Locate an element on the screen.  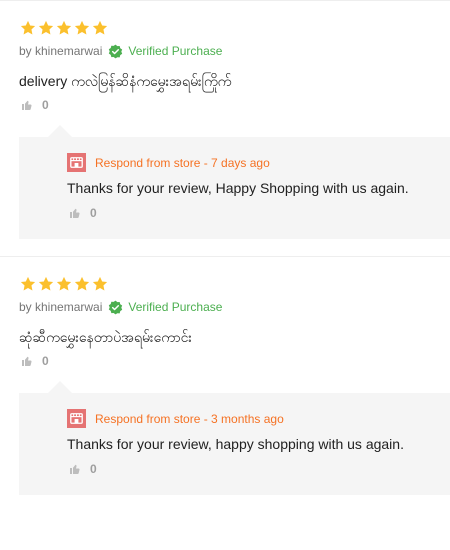
response-label: Respond from store - 3 months ago is located at coordinates (189, 419).